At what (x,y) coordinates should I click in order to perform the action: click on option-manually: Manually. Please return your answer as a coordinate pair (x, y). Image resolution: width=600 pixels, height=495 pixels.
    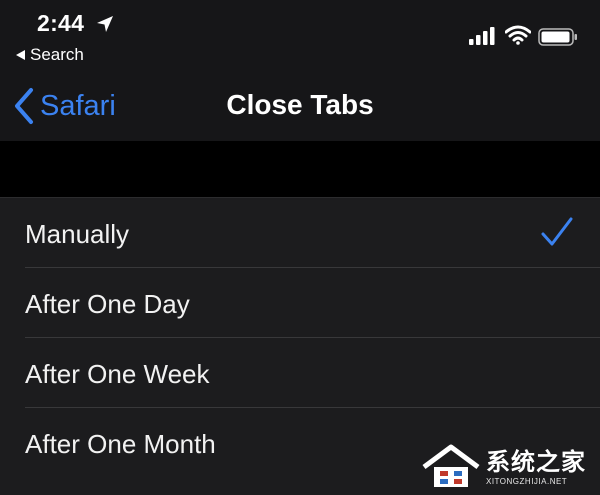
    Looking at the image, I should click on (300, 233).